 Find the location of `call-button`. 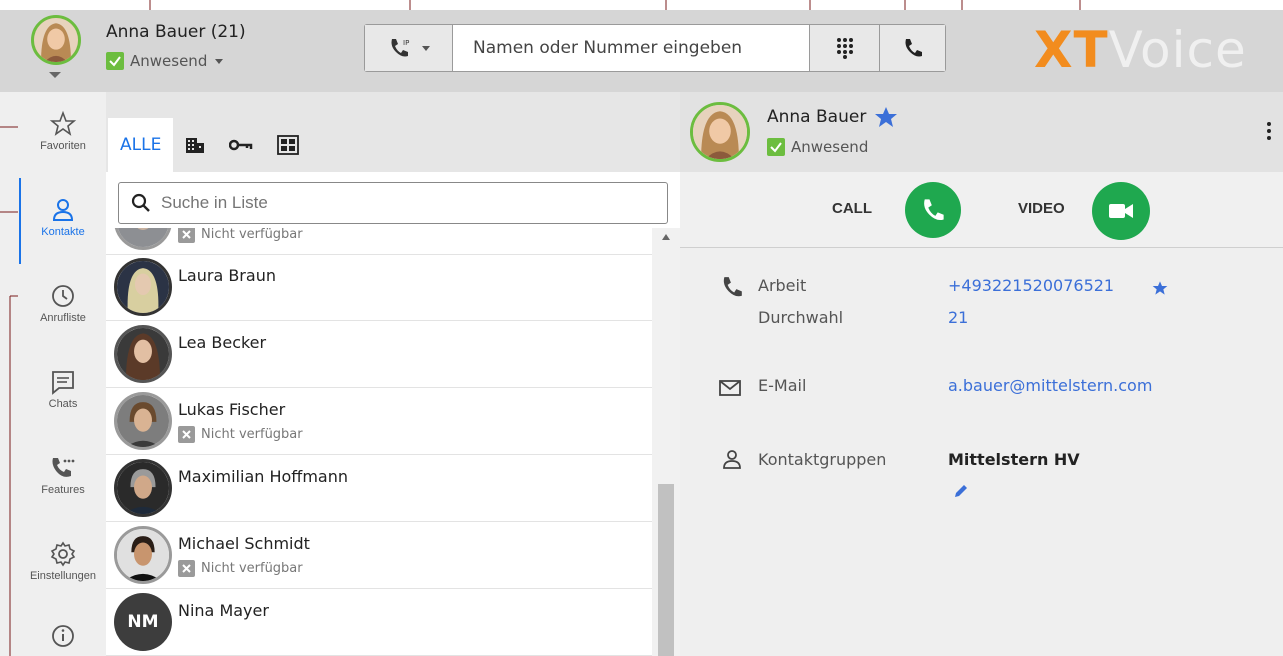

call-button is located at coordinates (933, 210).